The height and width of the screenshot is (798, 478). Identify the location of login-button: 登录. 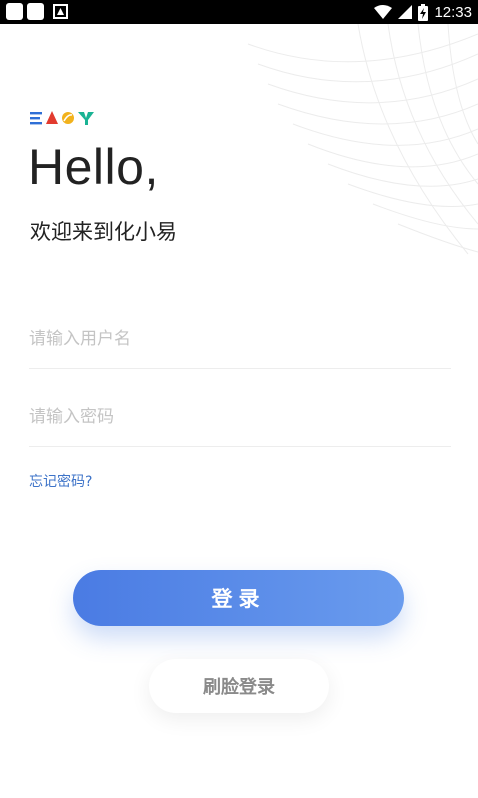
(238, 598).